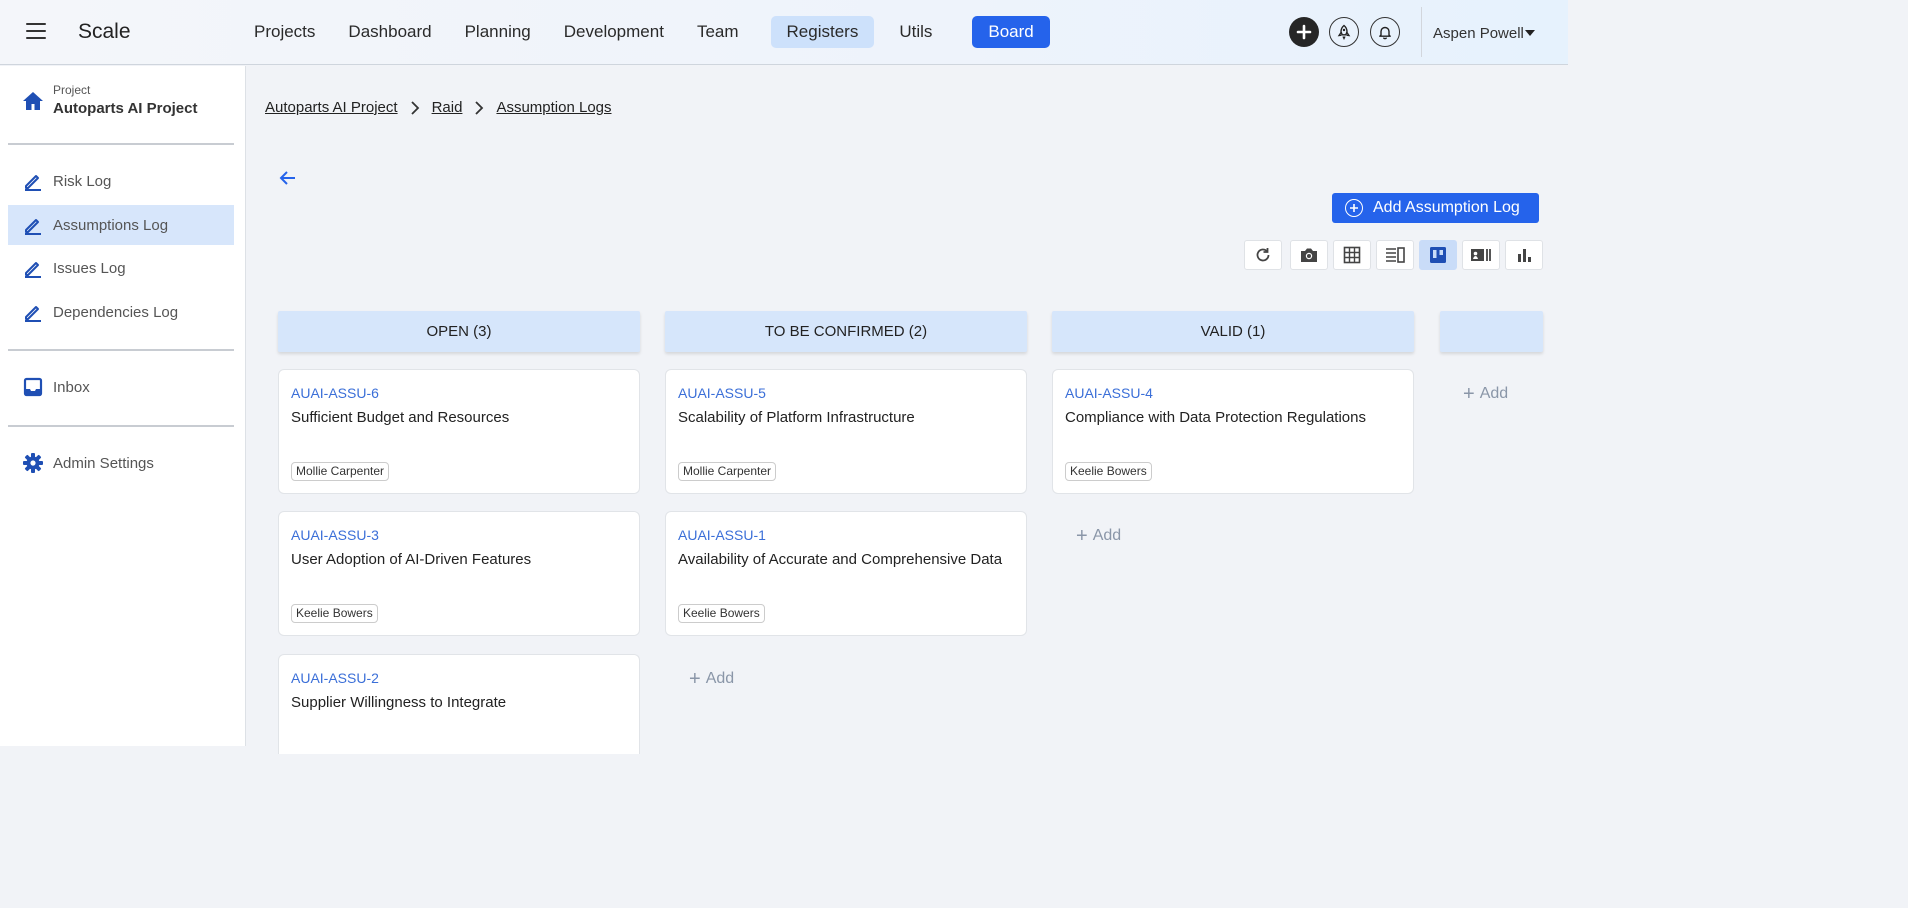 Image resolution: width=1908 pixels, height=908 pixels. Describe the element at coordinates (71, 387) in the screenshot. I see `sidebar-item-label: Inbox` at that location.